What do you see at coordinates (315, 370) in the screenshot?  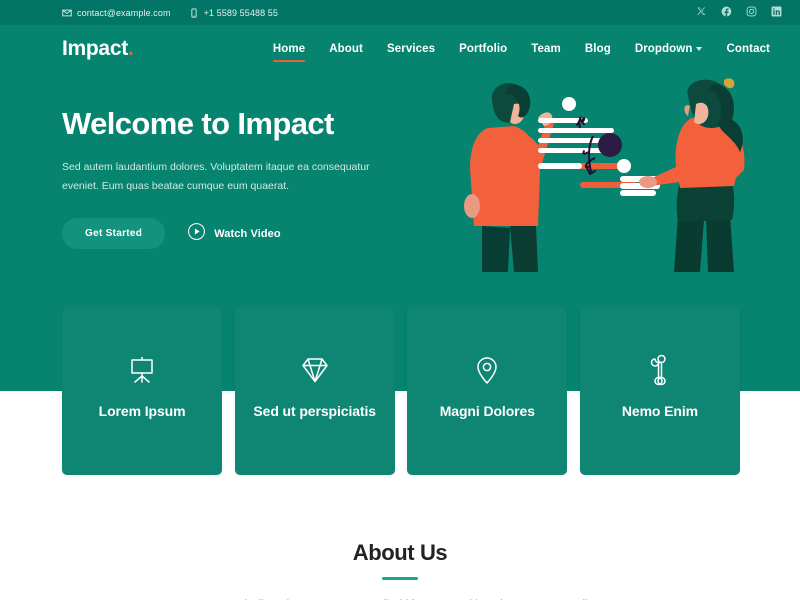 I see `gem-diamond-icon` at bounding box center [315, 370].